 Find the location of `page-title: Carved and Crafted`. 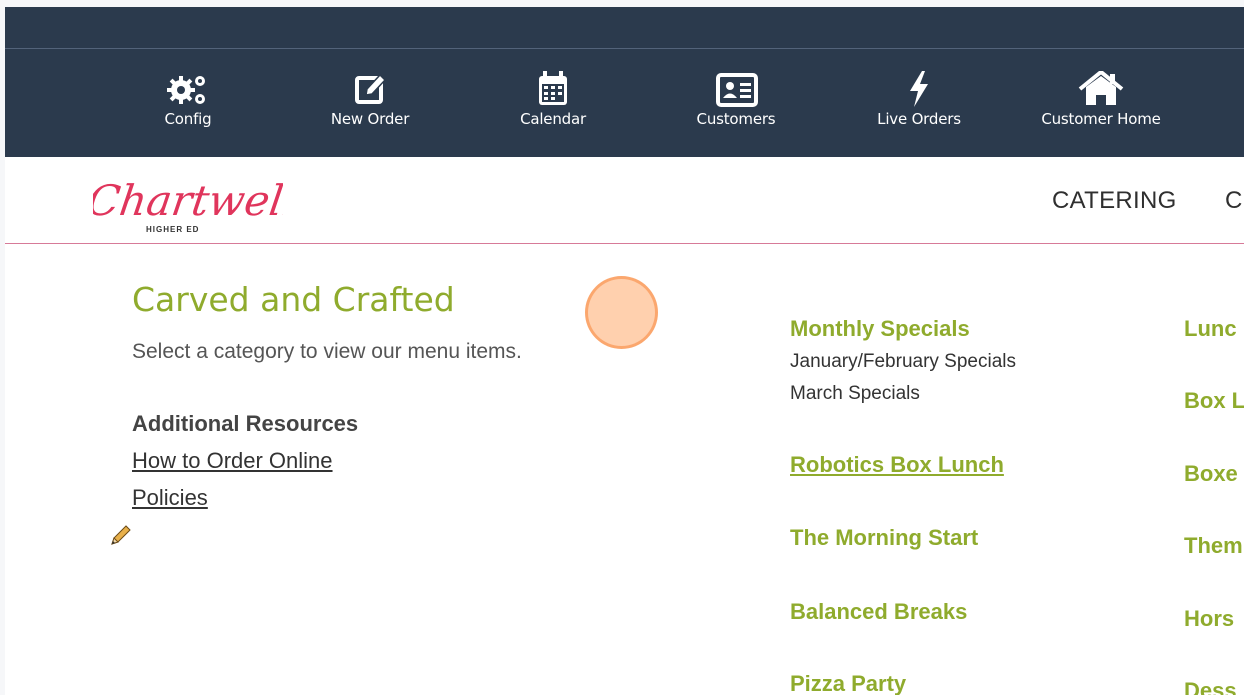

page-title: Carved and Crafted is located at coordinates (293, 299).